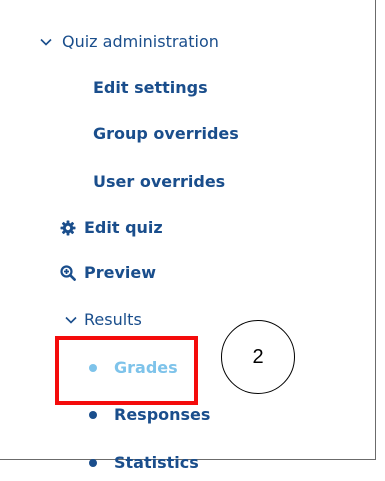 The width and height of the screenshot is (385, 481). Describe the element at coordinates (123, 227) in the screenshot. I see `edit-quiz-label: Edit quiz` at that location.